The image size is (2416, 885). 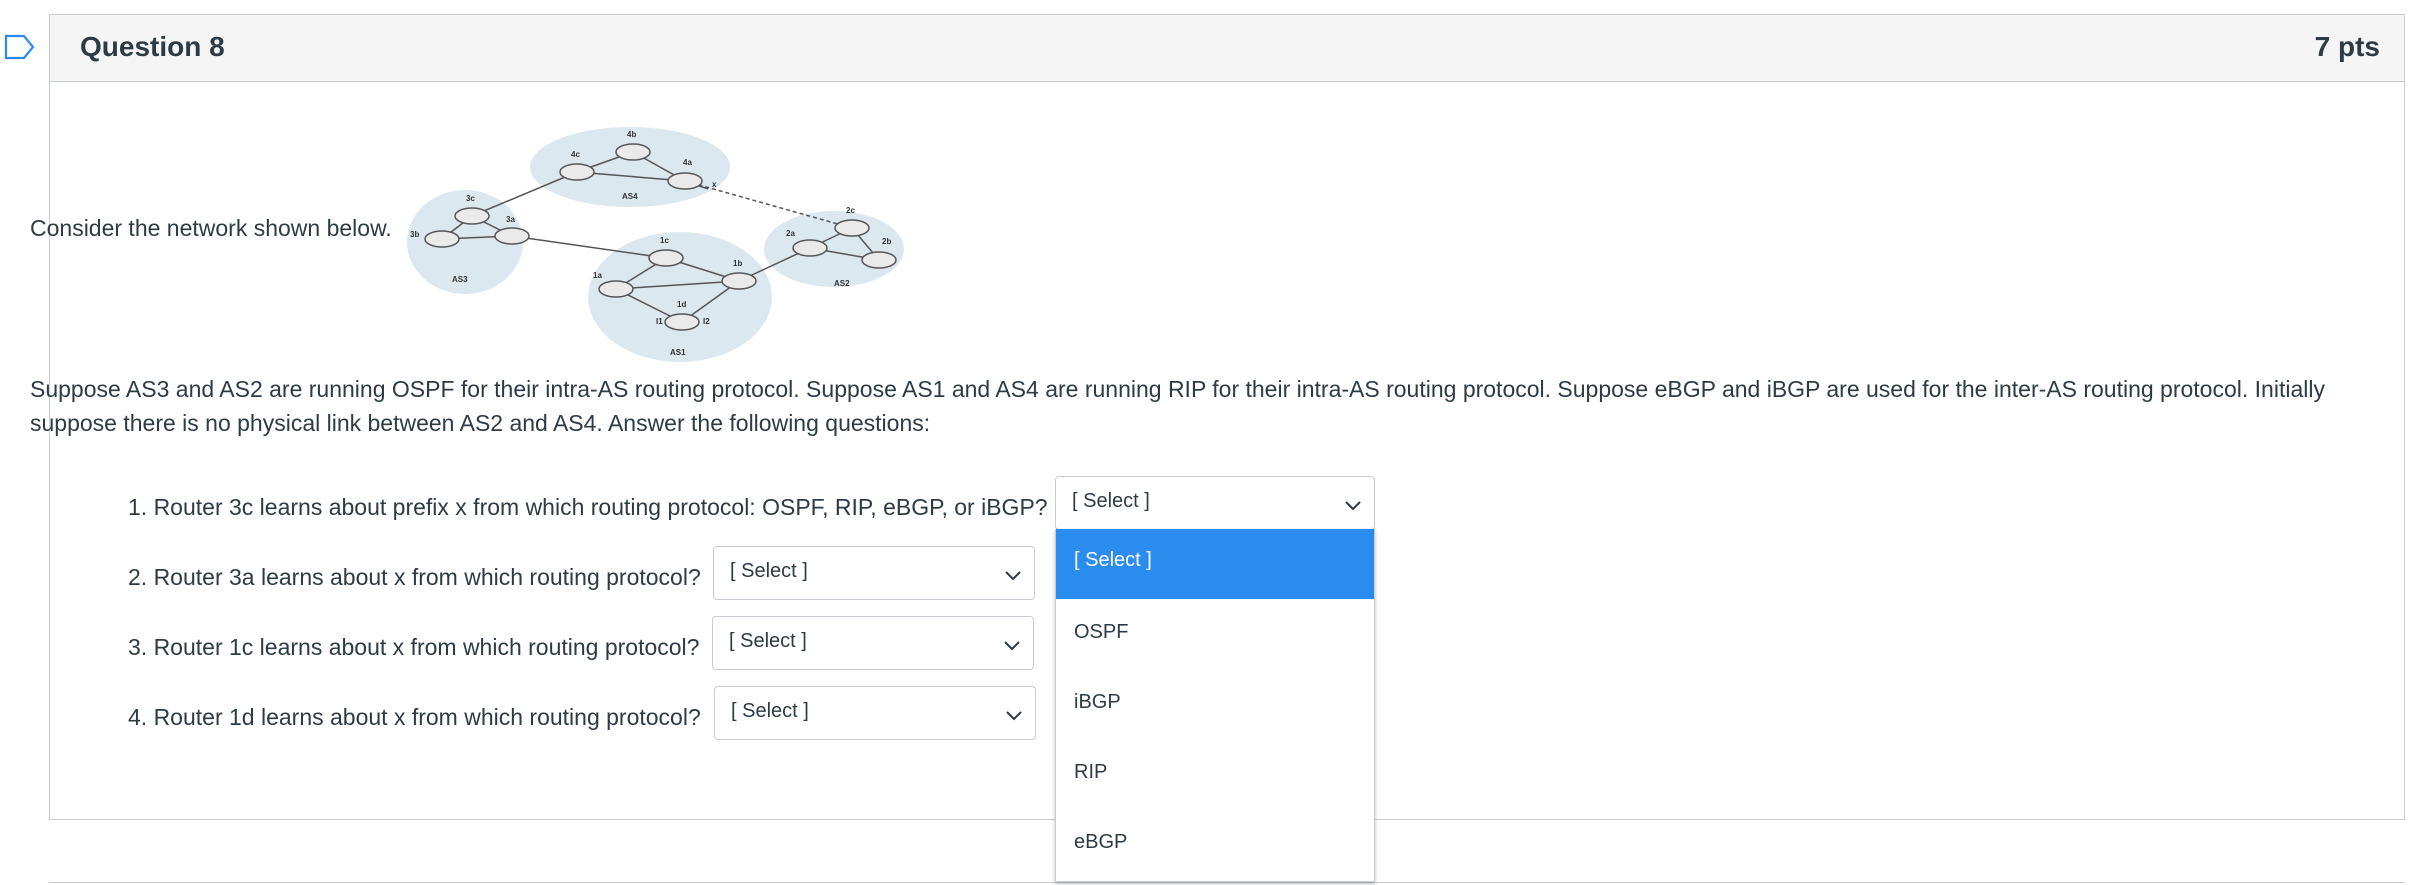 I want to click on label-4a: 4a, so click(x=687, y=162).